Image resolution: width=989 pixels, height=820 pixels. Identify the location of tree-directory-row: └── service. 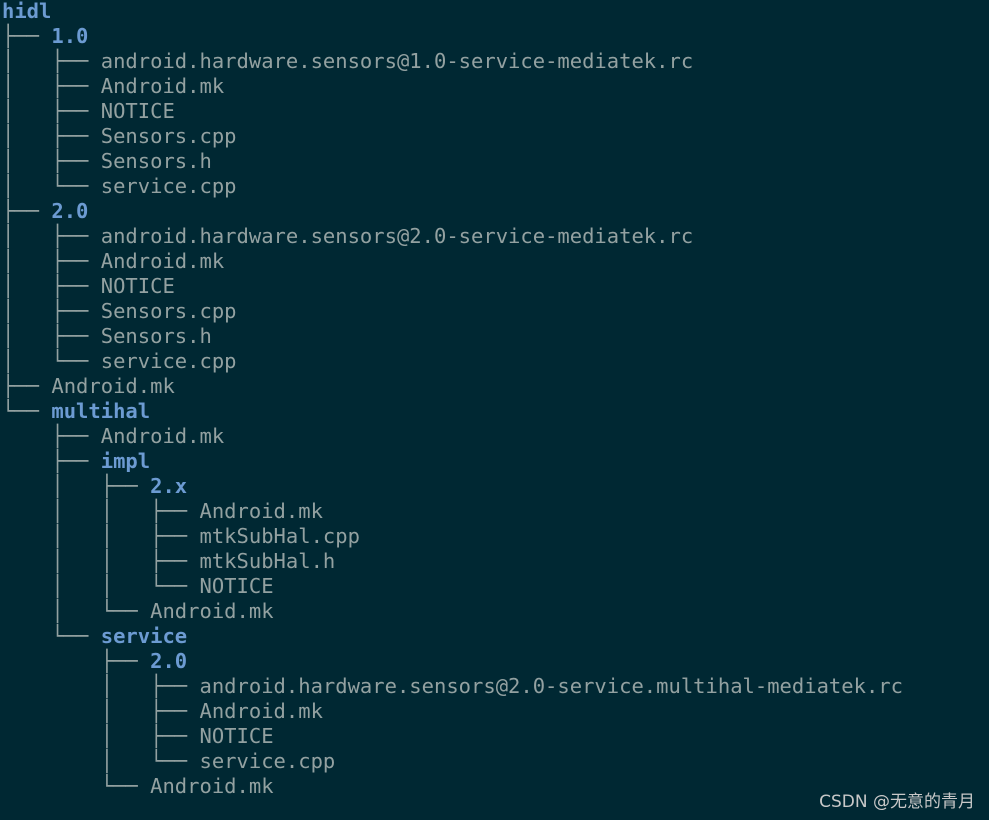
(94, 636).